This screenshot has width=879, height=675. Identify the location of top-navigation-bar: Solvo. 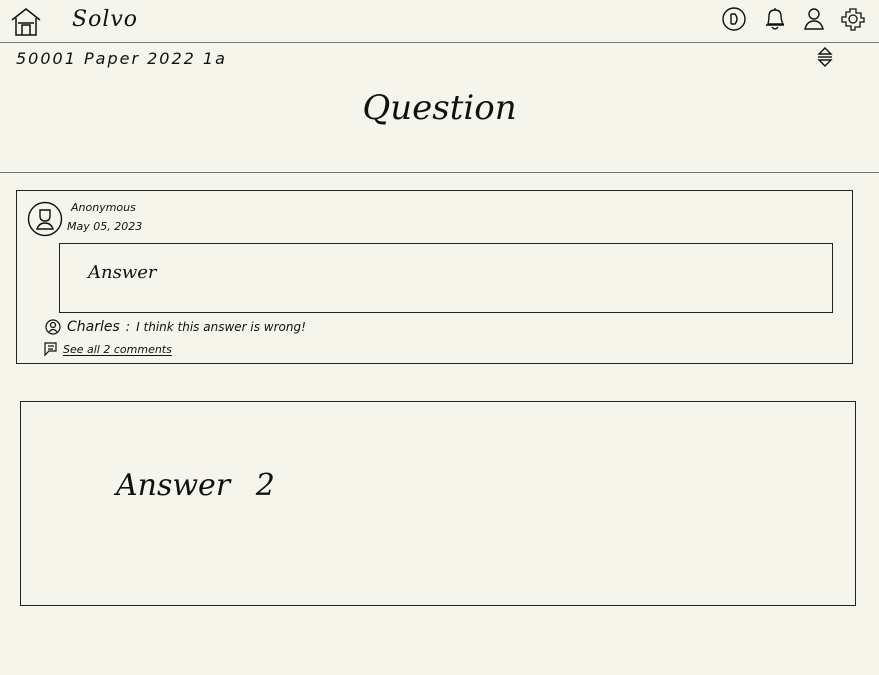
(439, 21).